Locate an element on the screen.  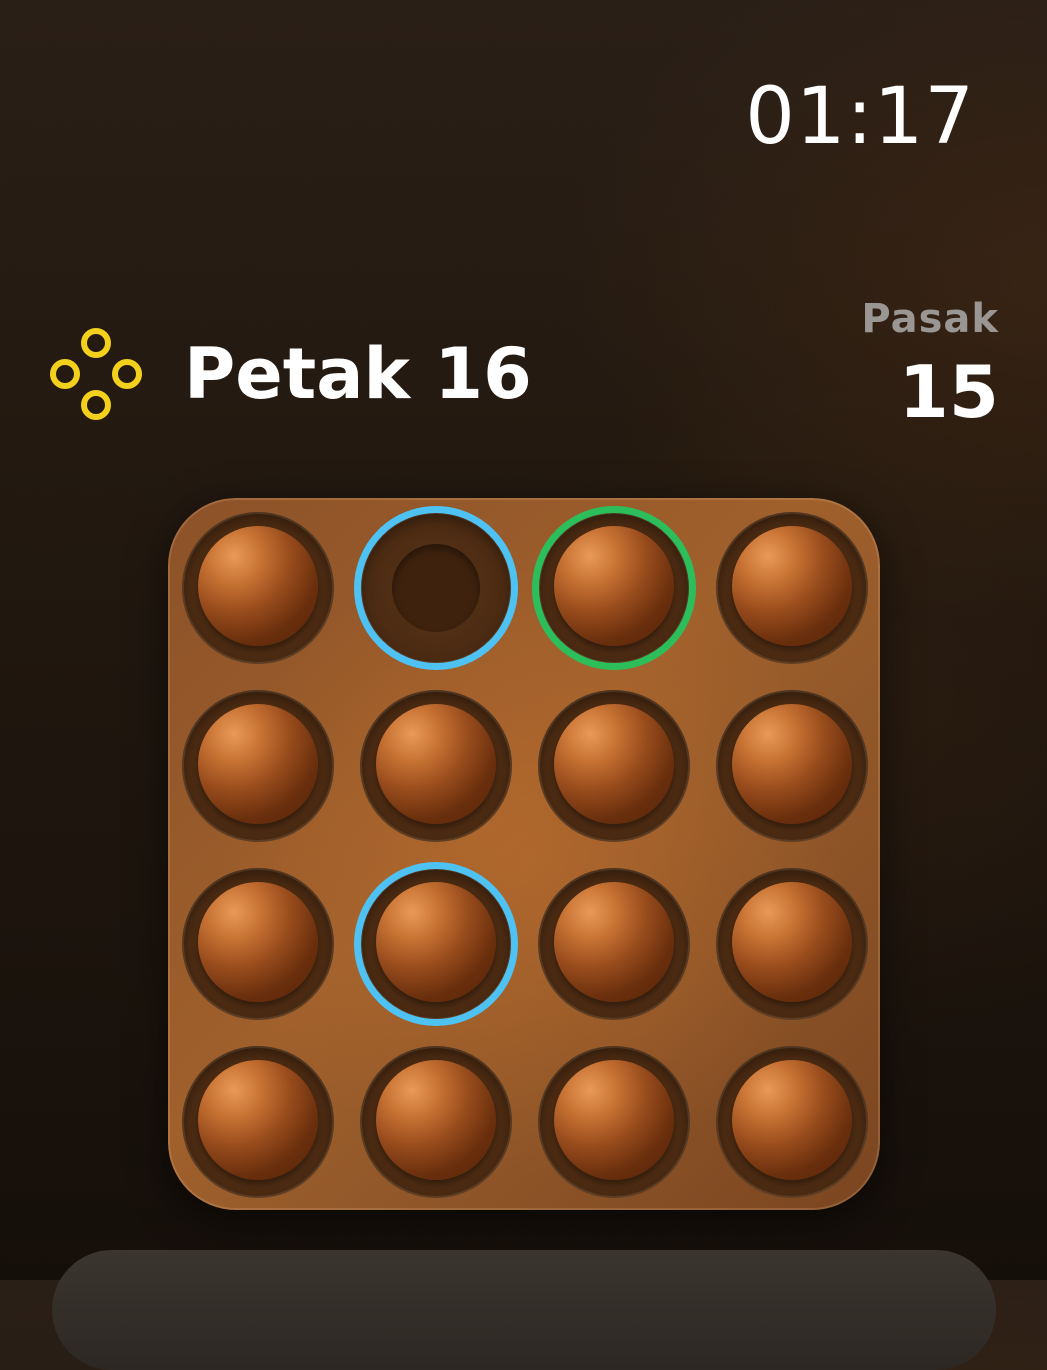
board-cell-r3-c3 is located at coordinates (614, 944).